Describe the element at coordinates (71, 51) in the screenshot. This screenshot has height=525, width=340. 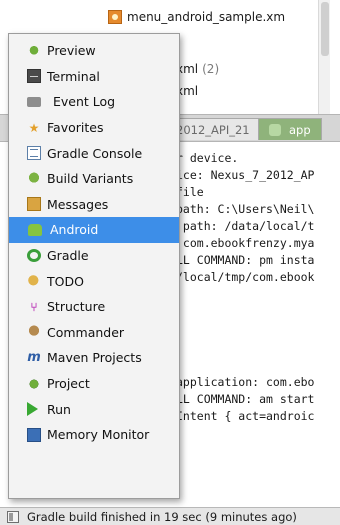
I see `menu-item-label: Preview` at that location.